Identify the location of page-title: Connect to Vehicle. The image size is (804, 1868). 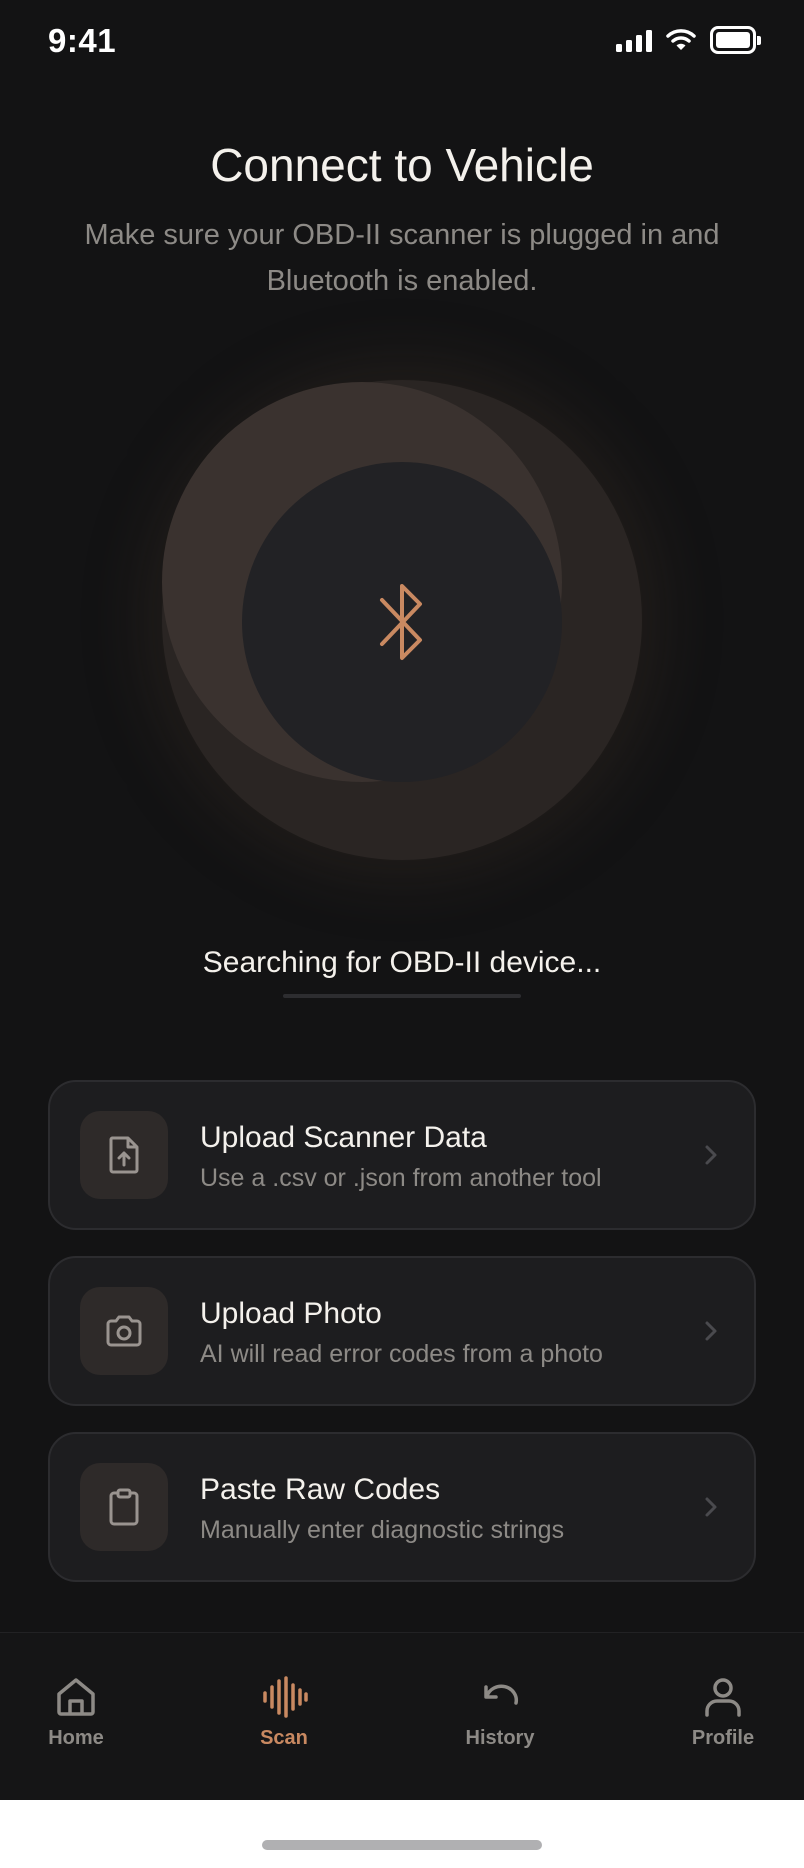
(402, 165).